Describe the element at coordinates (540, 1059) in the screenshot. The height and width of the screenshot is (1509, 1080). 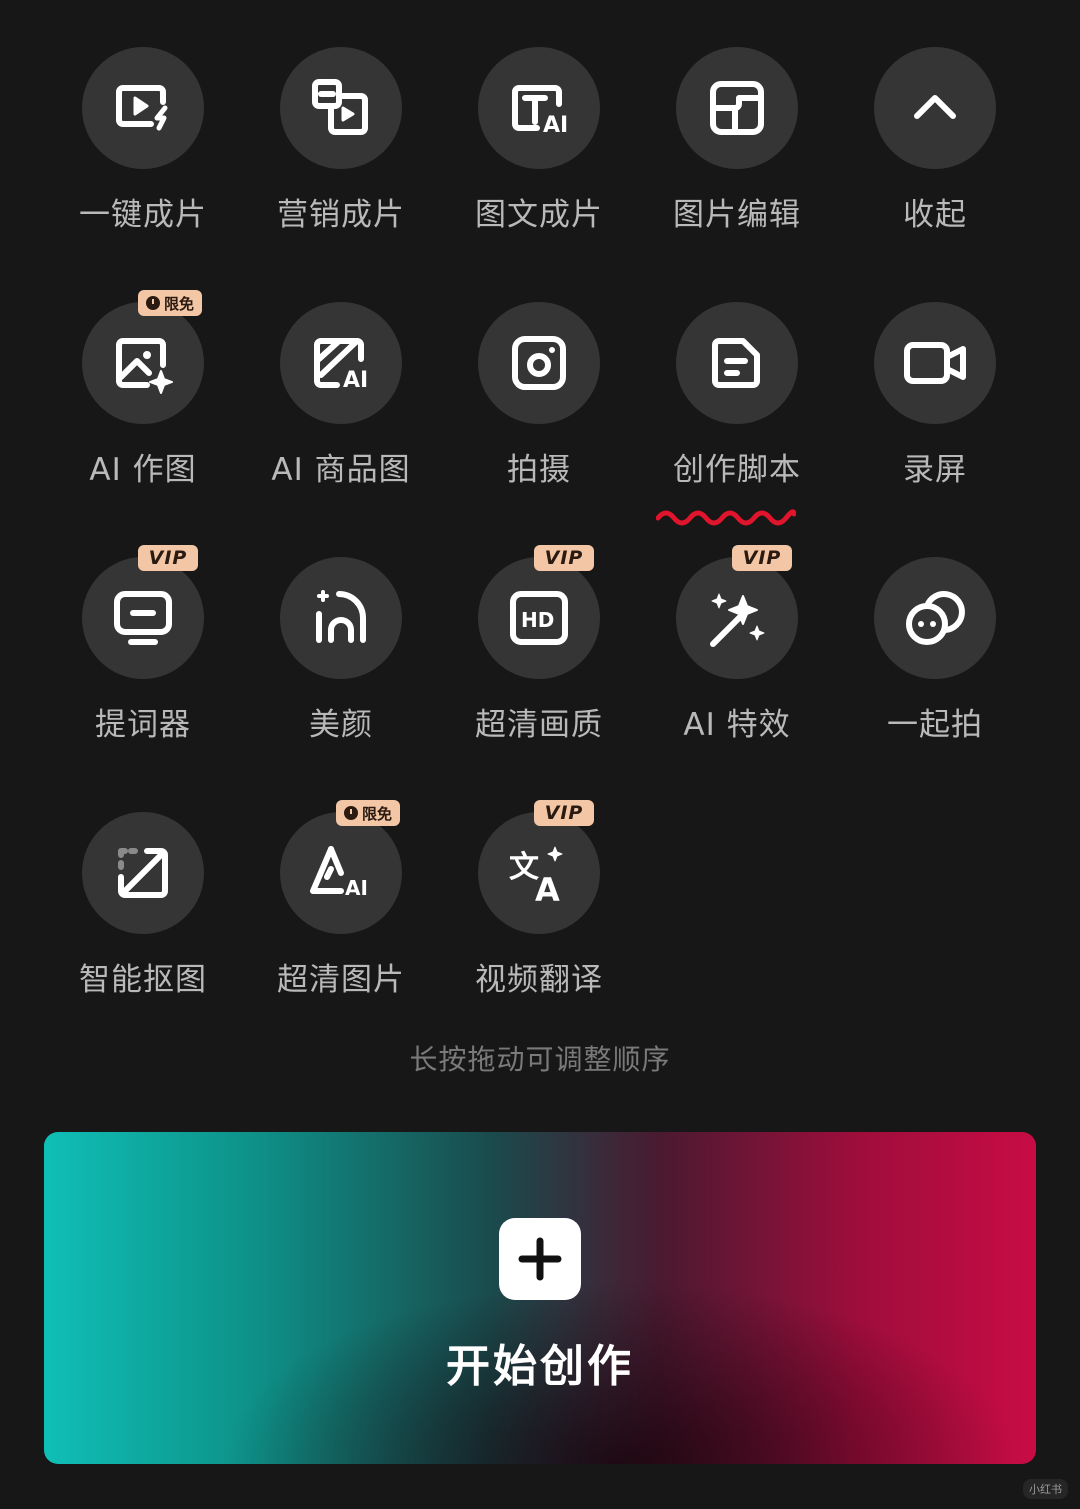
I see `reorder-hint: 长按拖动可调整顺序` at that location.